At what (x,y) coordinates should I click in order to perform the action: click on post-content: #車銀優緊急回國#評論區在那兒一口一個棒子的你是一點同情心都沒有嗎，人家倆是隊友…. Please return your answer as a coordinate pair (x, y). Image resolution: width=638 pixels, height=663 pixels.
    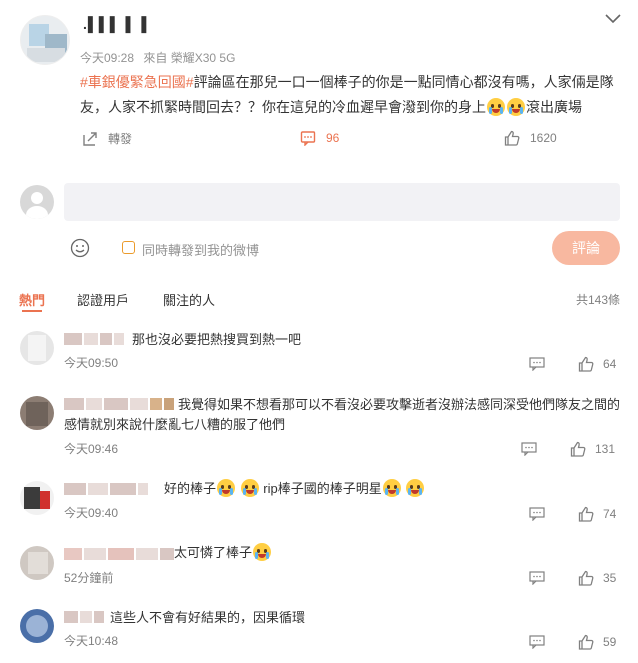
    Looking at the image, I should click on (352, 95).